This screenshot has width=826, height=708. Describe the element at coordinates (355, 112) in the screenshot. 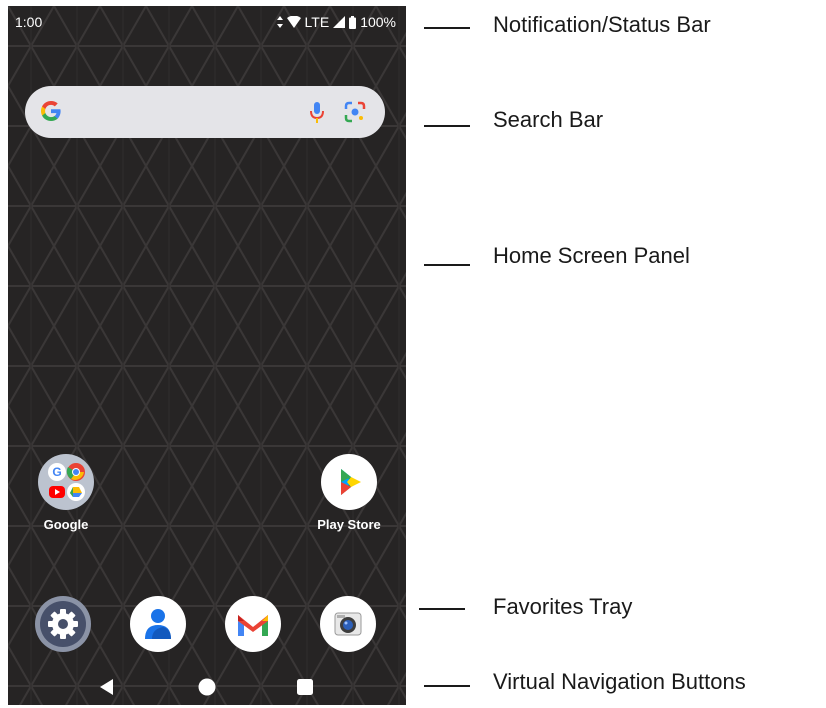

I see `lens-icon` at that location.